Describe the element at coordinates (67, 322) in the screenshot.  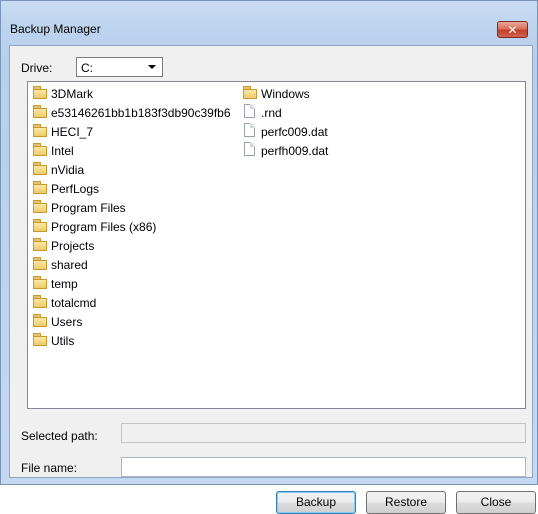
I see `item-label: Users` at that location.